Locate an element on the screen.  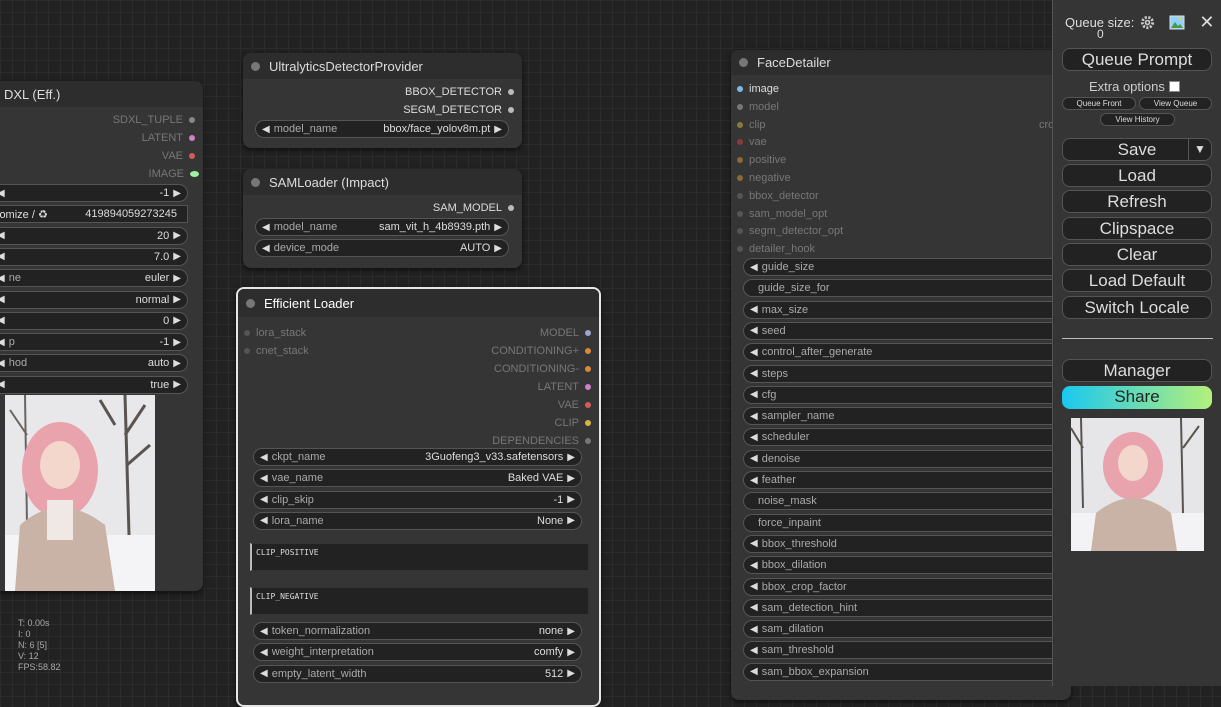
widget-bbox-crop-factor: ◀ bbox_crop_factor is located at coordinates (907, 586).